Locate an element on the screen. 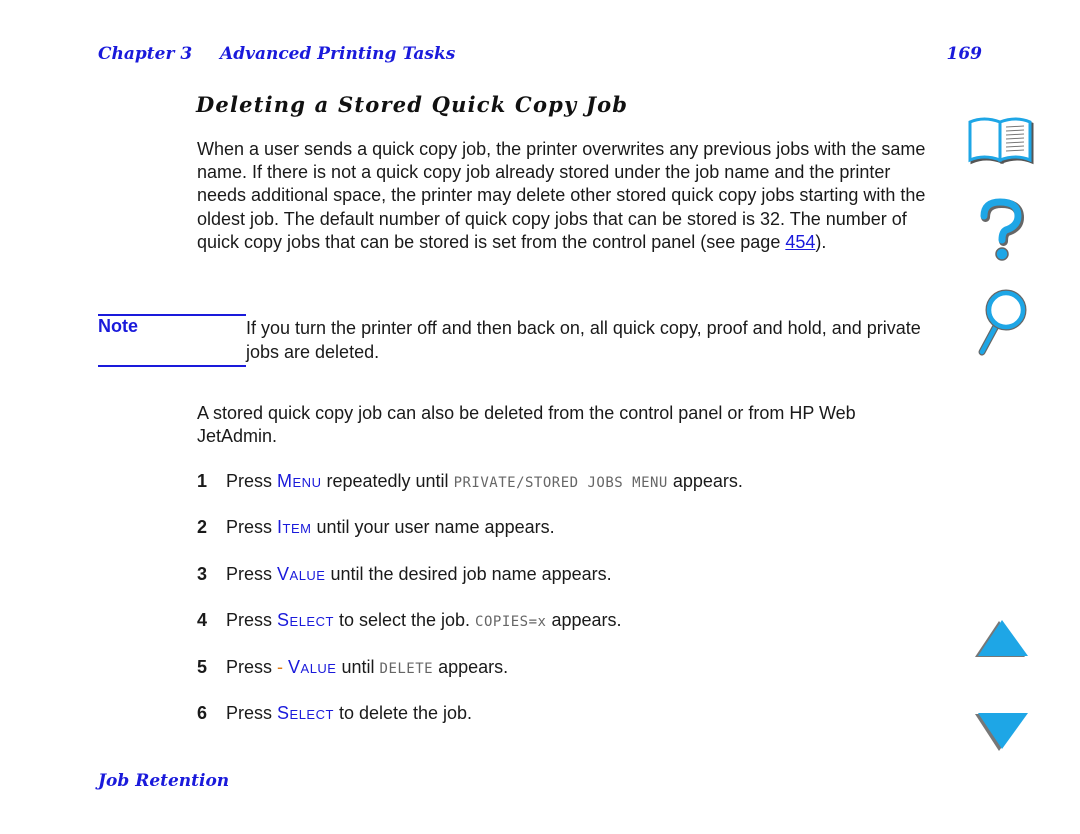  key-name: Menu is located at coordinates (299, 481).